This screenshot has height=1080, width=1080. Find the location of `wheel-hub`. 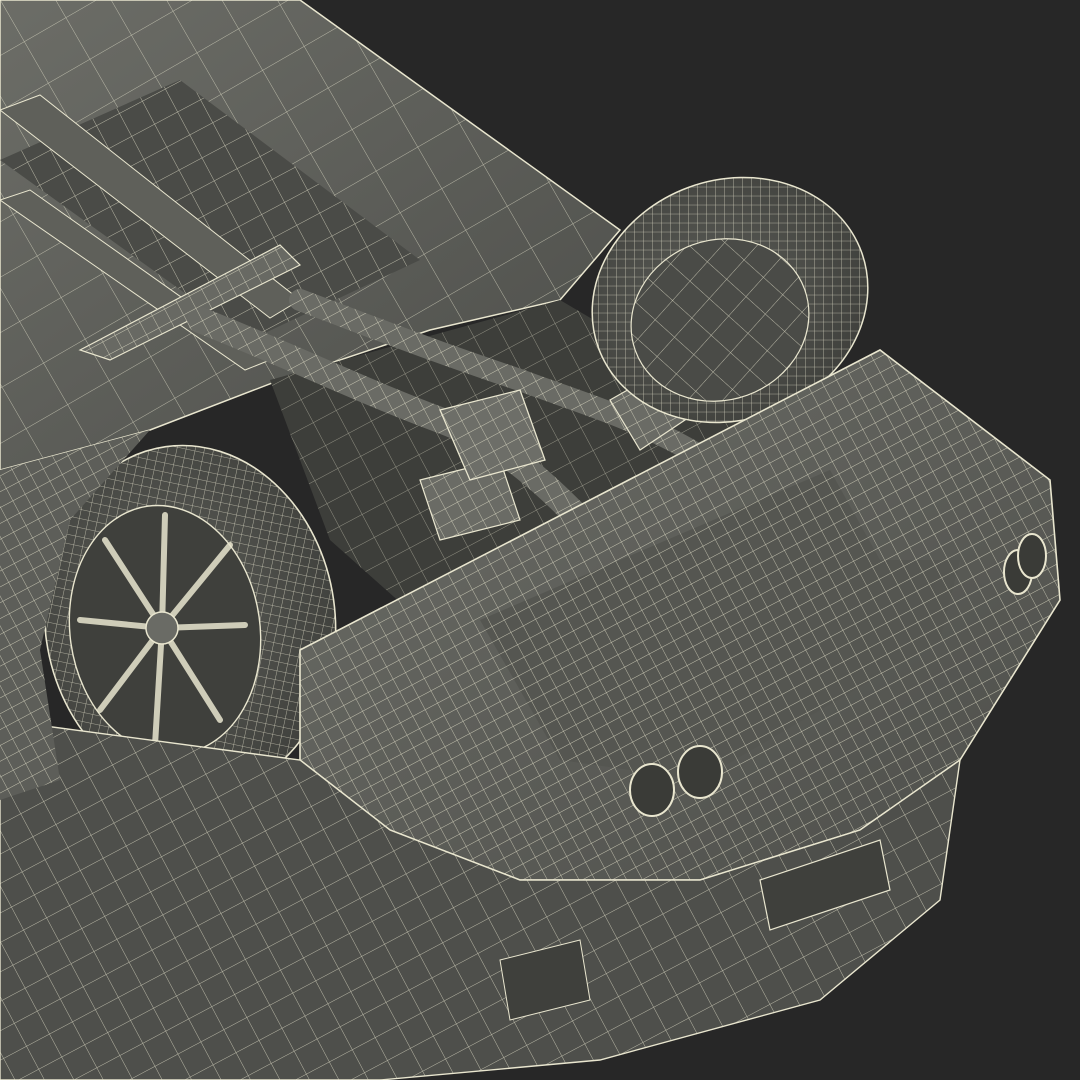

wheel-hub is located at coordinates (162, 628).